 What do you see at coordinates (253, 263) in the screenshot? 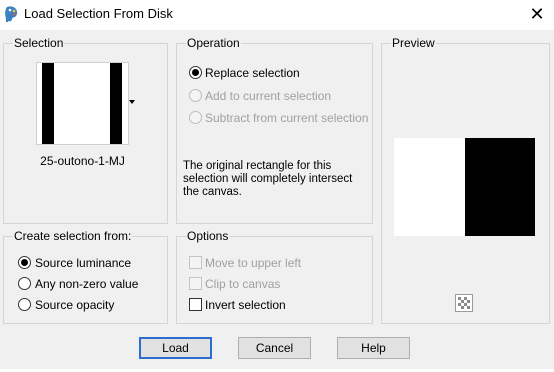
I see `move-upper-left-label: Move to upper left` at bounding box center [253, 263].